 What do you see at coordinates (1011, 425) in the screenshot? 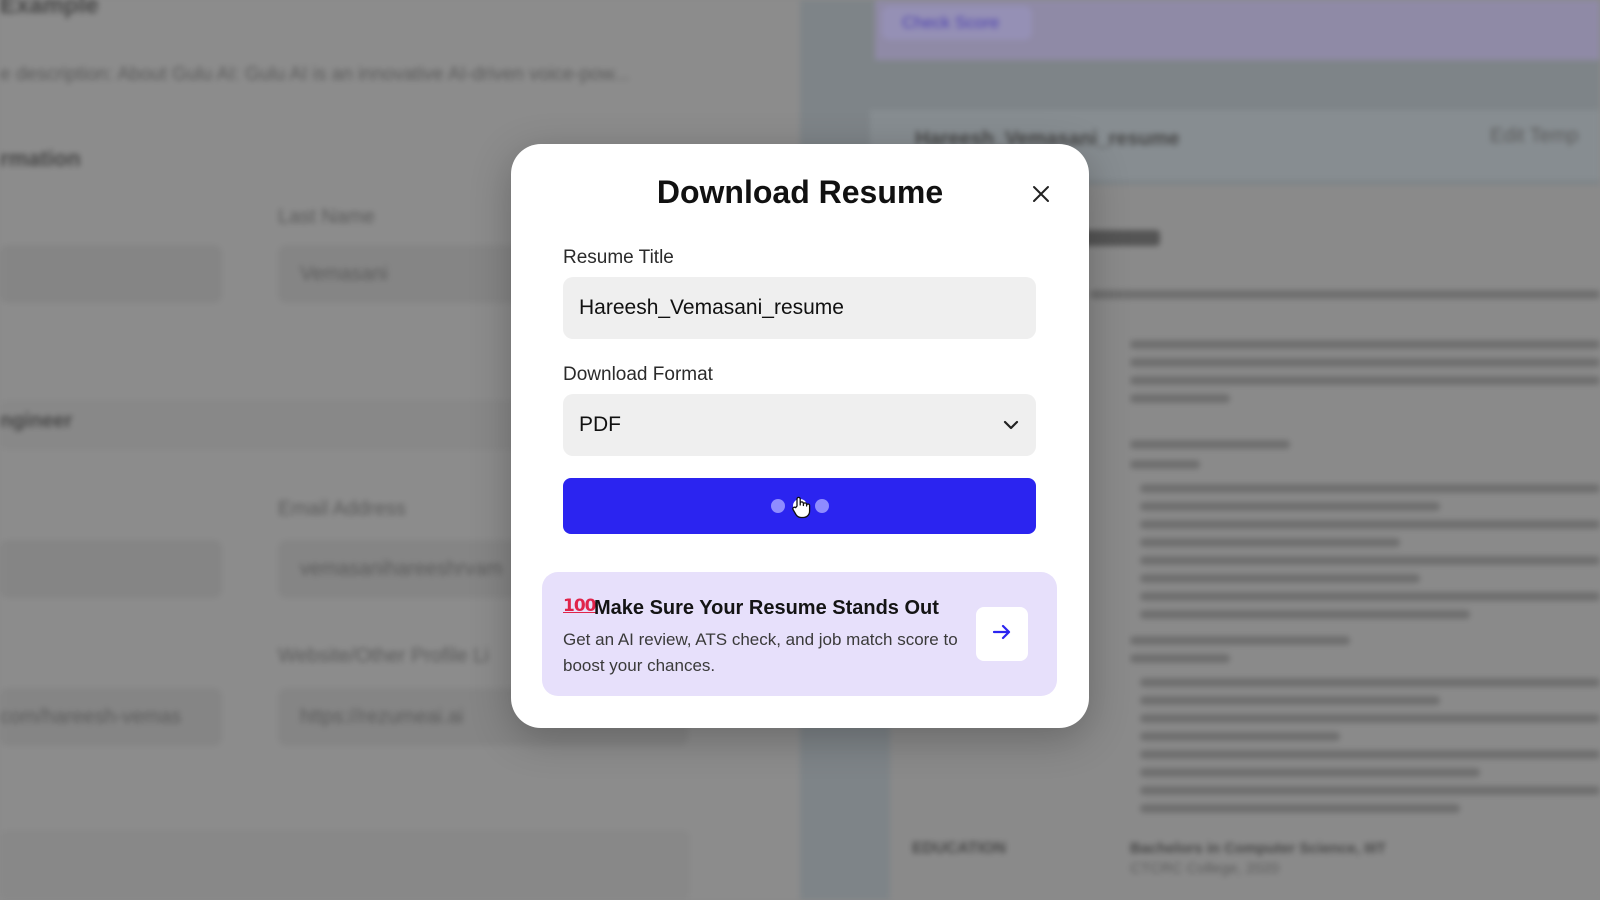
I see `chevron-down-icon` at bounding box center [1011, 425].